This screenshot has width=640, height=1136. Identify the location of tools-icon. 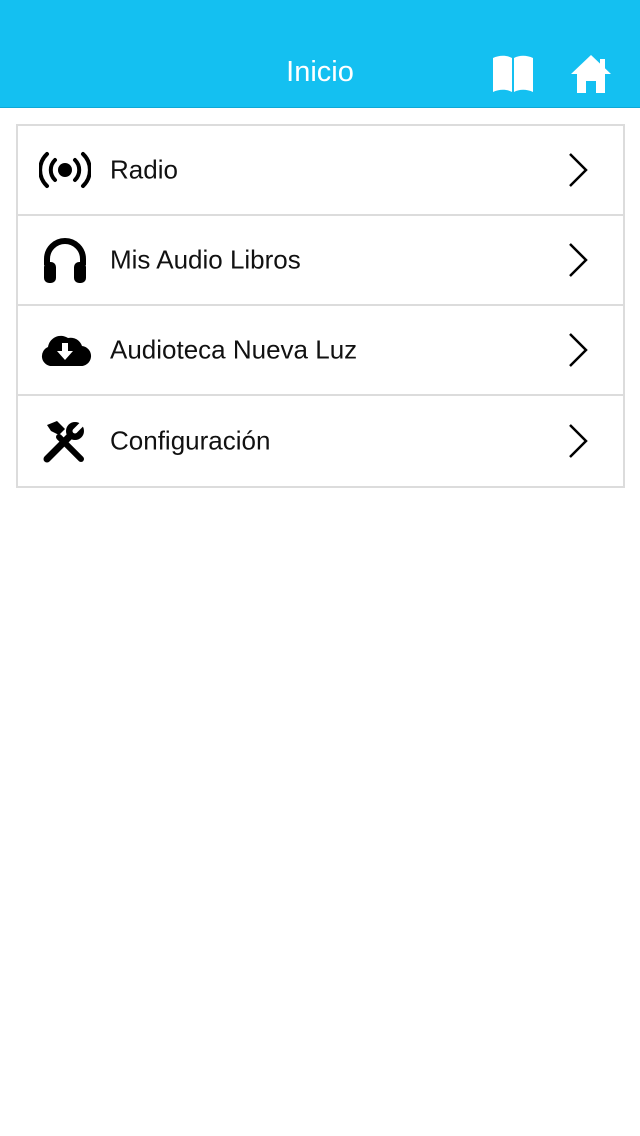
(65, 441).